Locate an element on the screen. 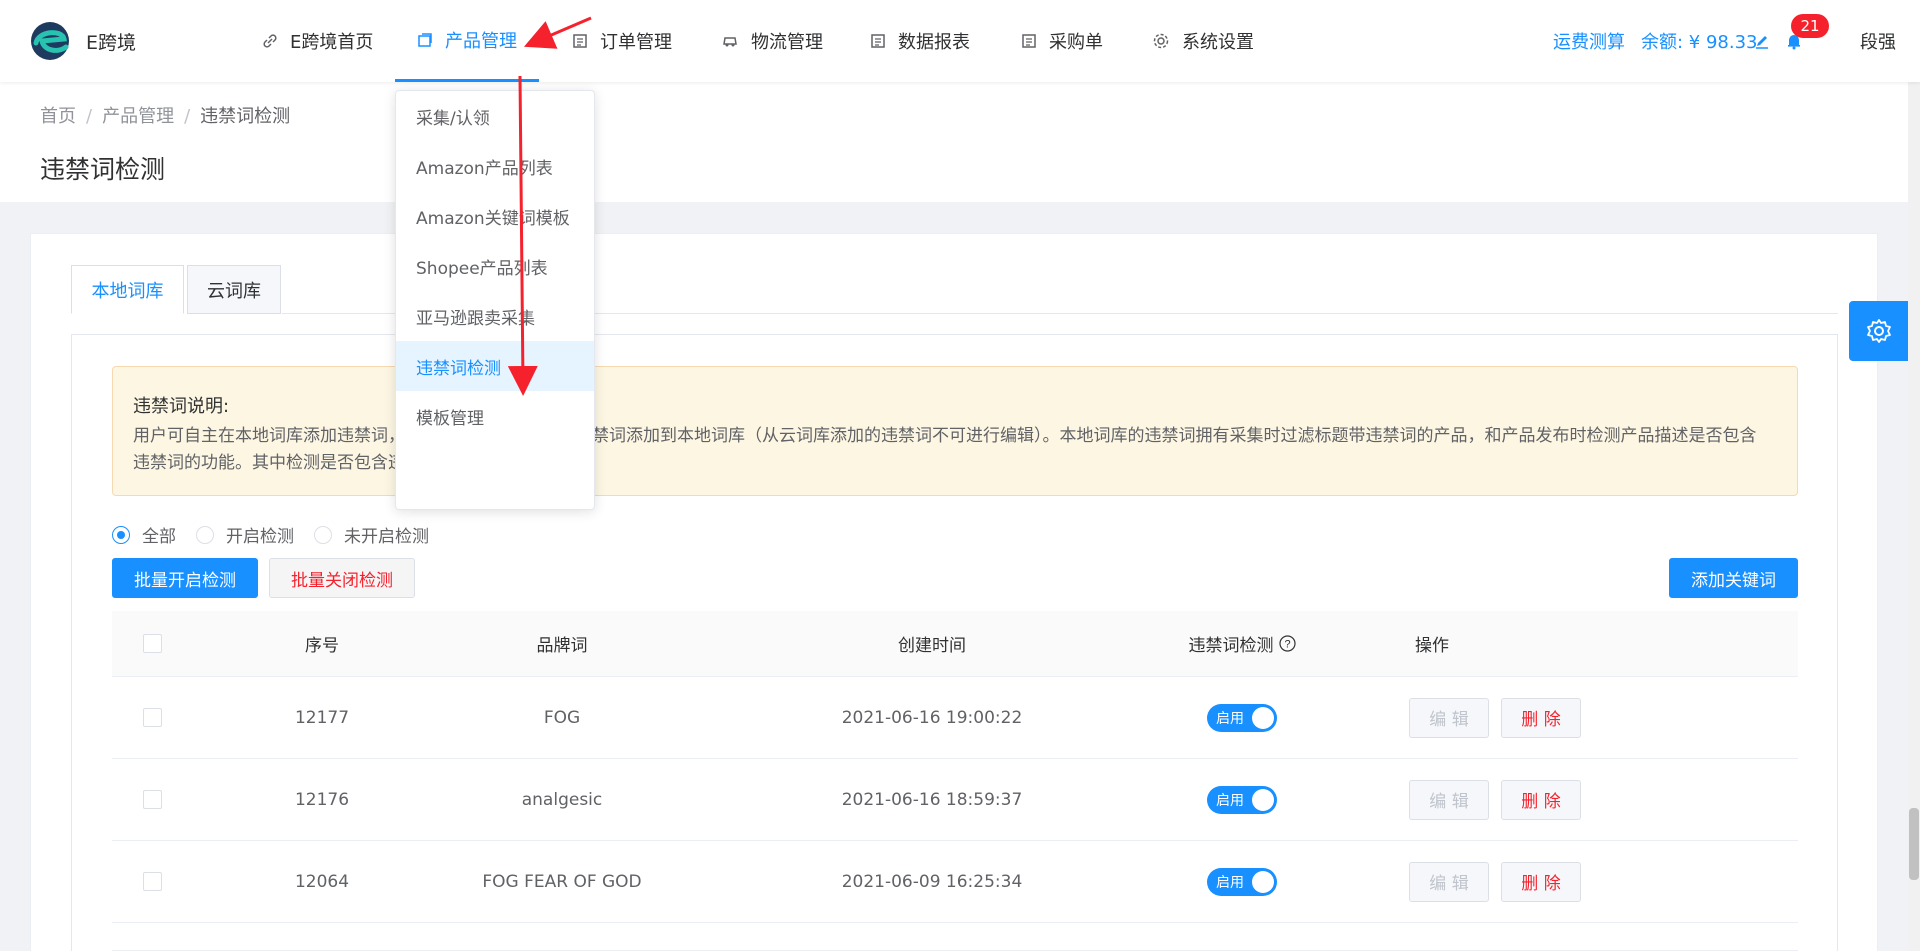  header-brand: 品牌词 is located at coordinates (562, 646).